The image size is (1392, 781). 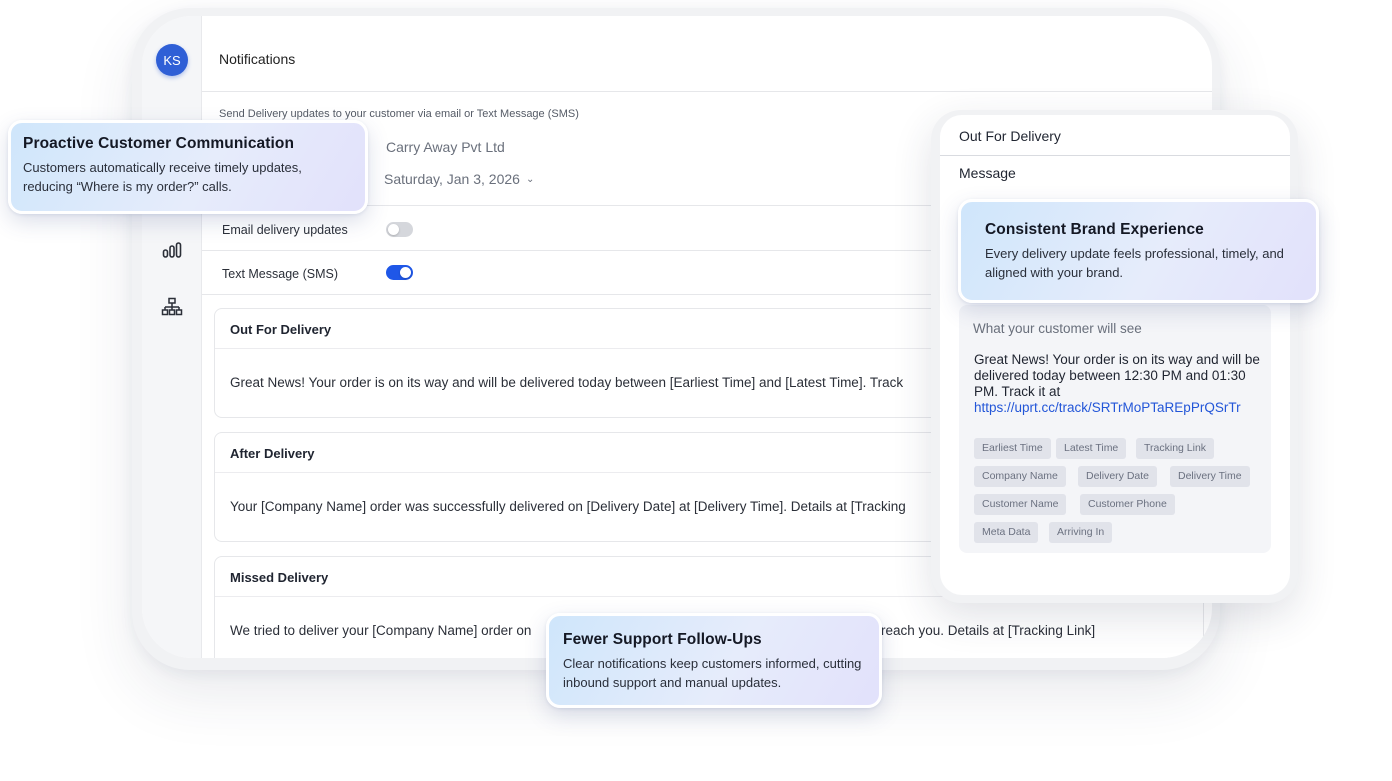 I want to click on callout-title: Consistent Brand Experience, so click(x=1094, y=229).